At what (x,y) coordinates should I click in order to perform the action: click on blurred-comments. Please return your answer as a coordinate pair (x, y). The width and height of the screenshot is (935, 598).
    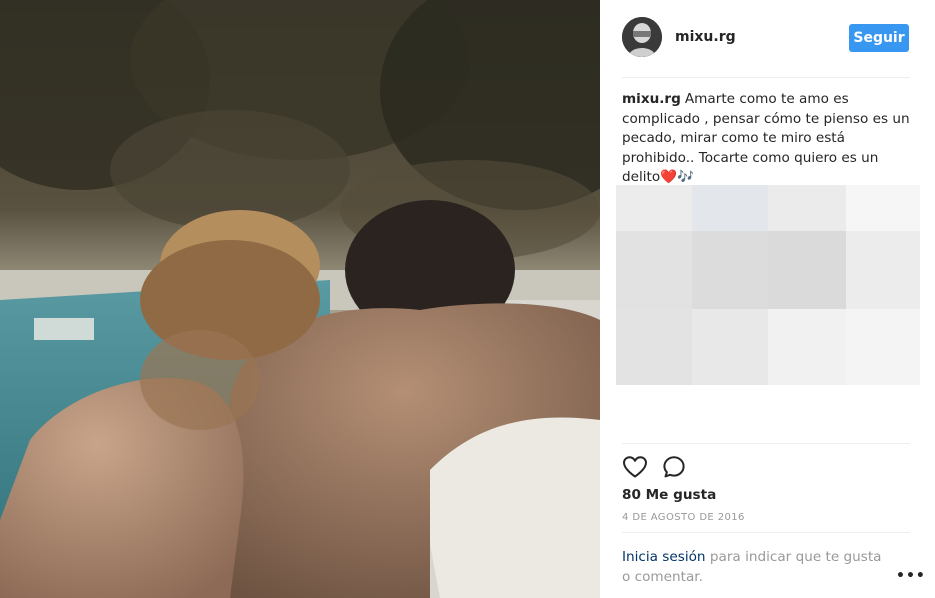
    Looking at the image, I should click on (768, 285).